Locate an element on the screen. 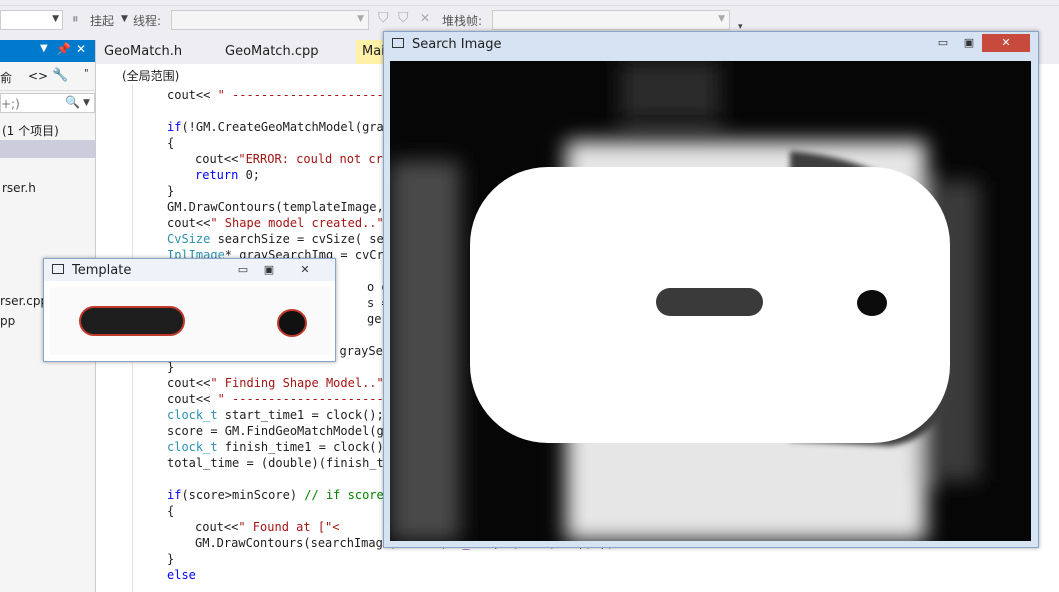 The width and height of the screenshot is (1059, 592). stackframe-label: 堆栈帧: is located at coordinates (462, 21).